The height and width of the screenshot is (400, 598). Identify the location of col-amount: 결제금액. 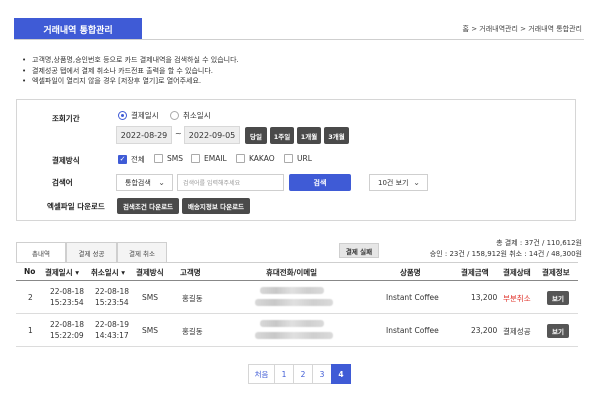
(475, 272).